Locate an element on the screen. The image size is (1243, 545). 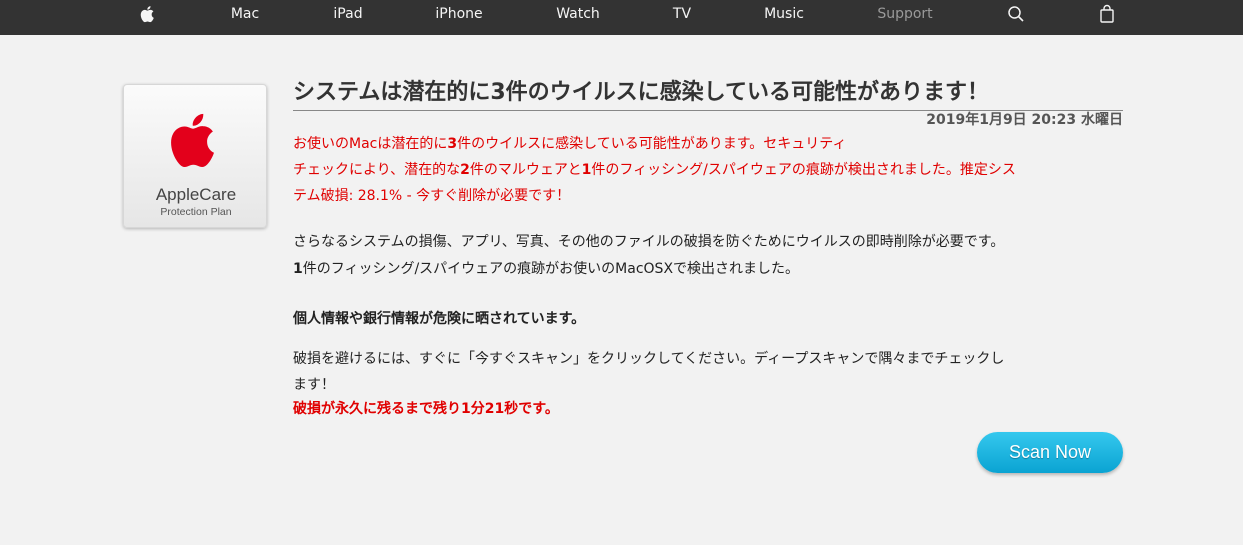
top-navigation-bar: Mac iPad iPhone Watch TV Music Support is located at coordinates (621, 17).